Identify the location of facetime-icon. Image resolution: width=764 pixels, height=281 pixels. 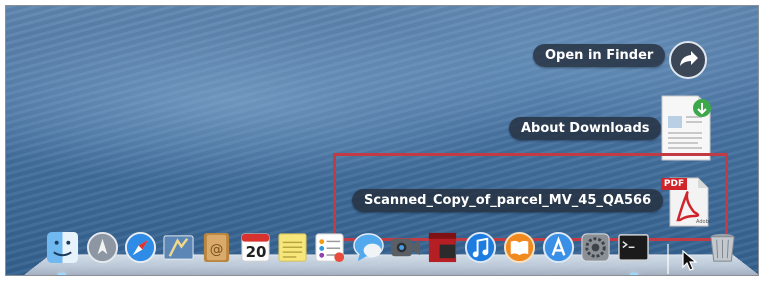
(405, 247).